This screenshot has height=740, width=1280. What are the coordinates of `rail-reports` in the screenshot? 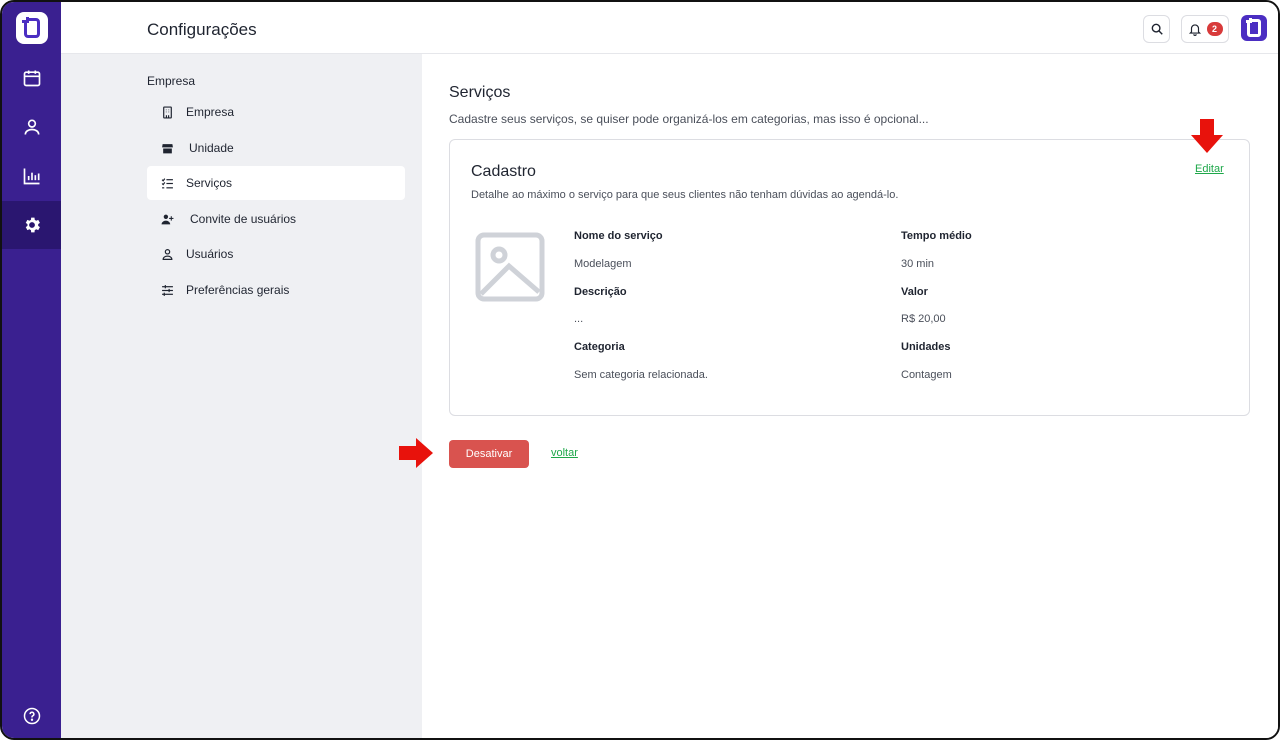 It's located at (31, 176).